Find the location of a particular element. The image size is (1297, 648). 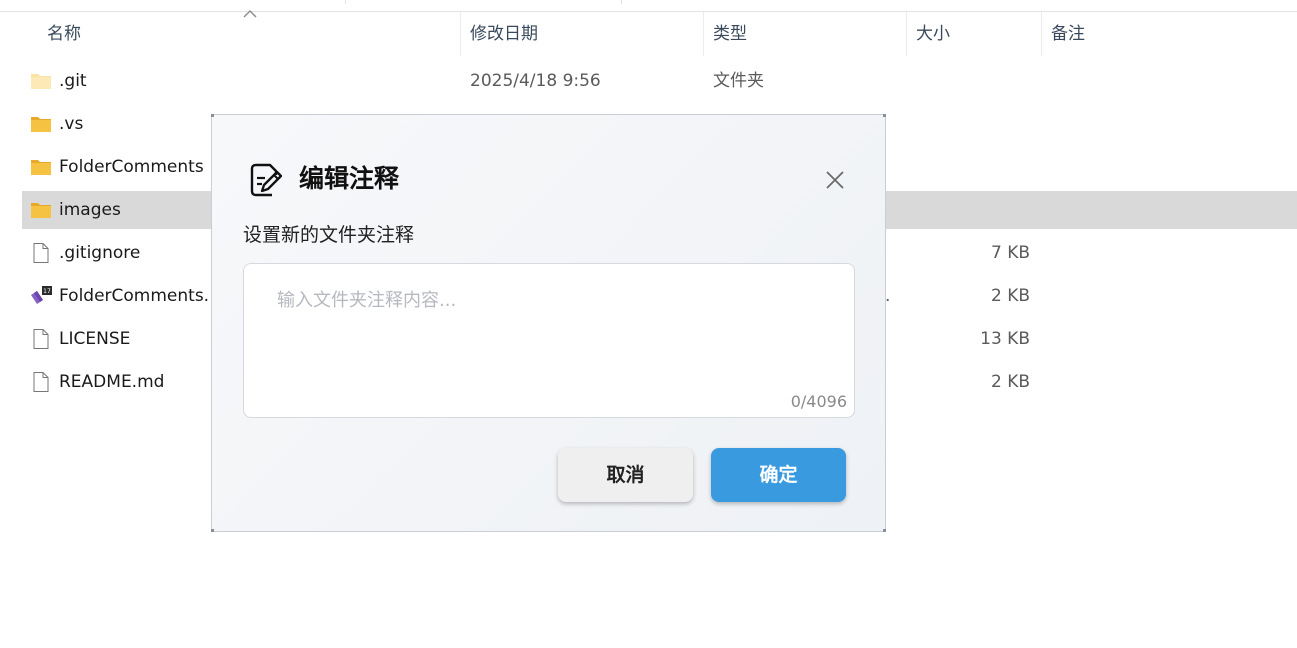

file-name: LICENSE is located at coordinates (95, 339).